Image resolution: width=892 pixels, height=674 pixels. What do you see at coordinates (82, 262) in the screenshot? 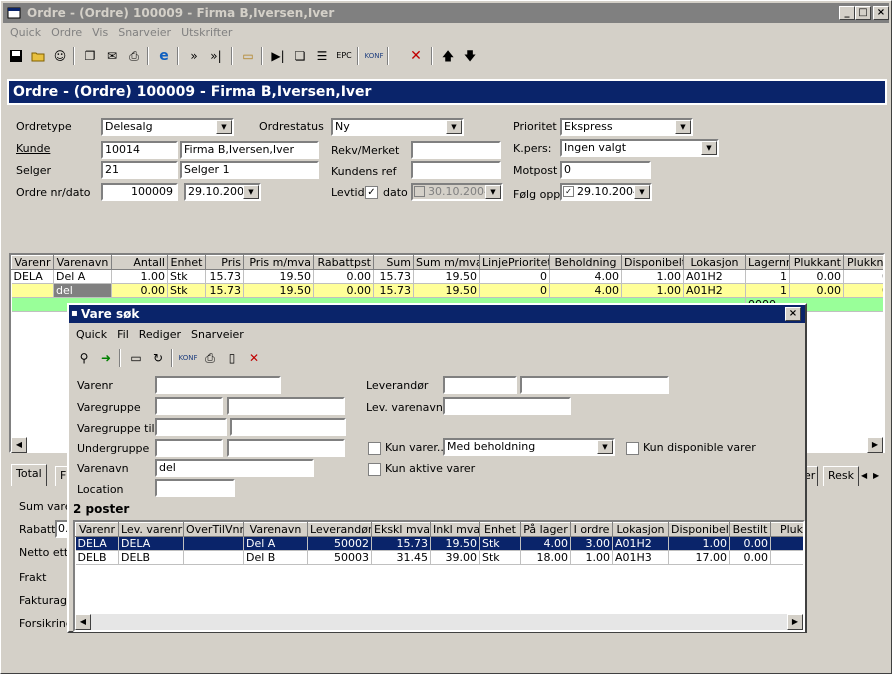
I see `col-header: Varenavn` at bounding box center [82, 262].